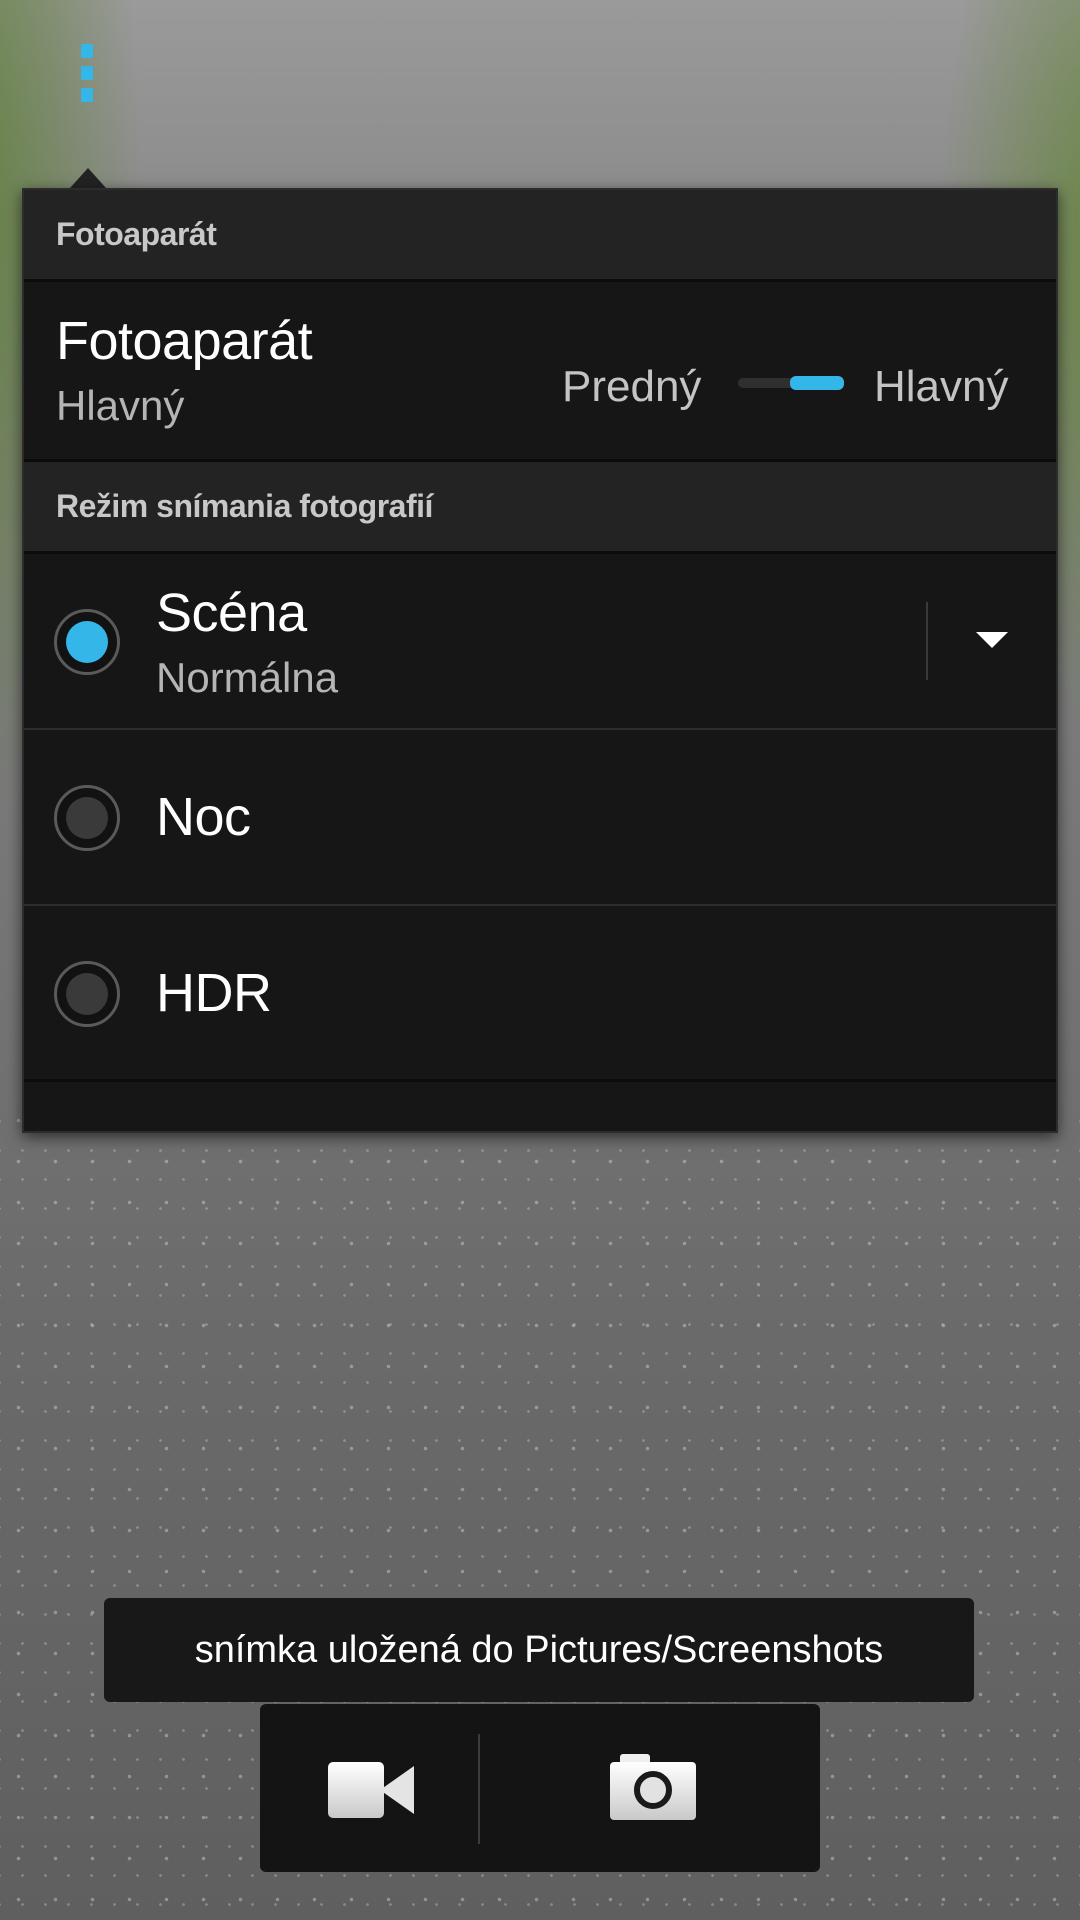 This screenshot has width=1080, height=1920. I want to click on video-mode-button, so click(369, 1788).